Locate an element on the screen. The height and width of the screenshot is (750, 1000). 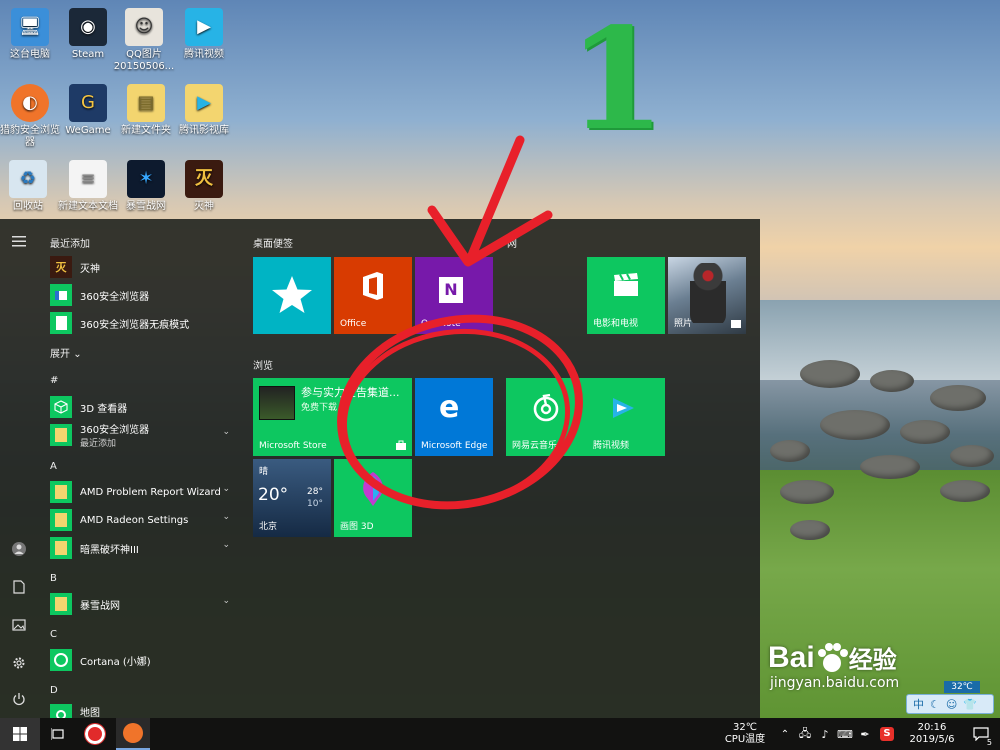
windows-icon is located at coordinates (20, 734).